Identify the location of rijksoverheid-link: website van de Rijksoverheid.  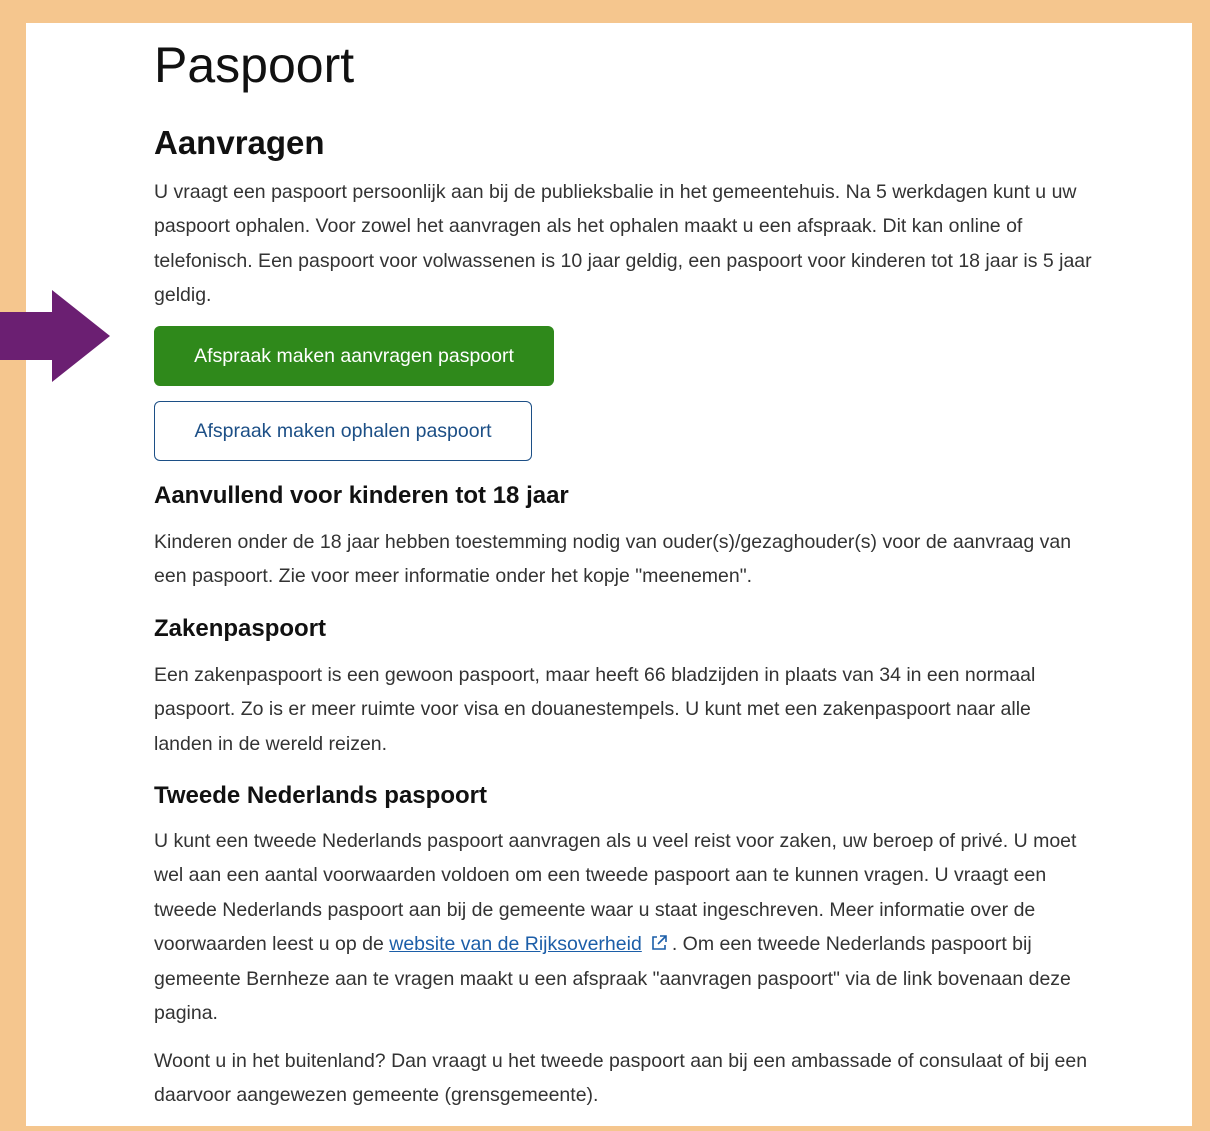
(515, 944).